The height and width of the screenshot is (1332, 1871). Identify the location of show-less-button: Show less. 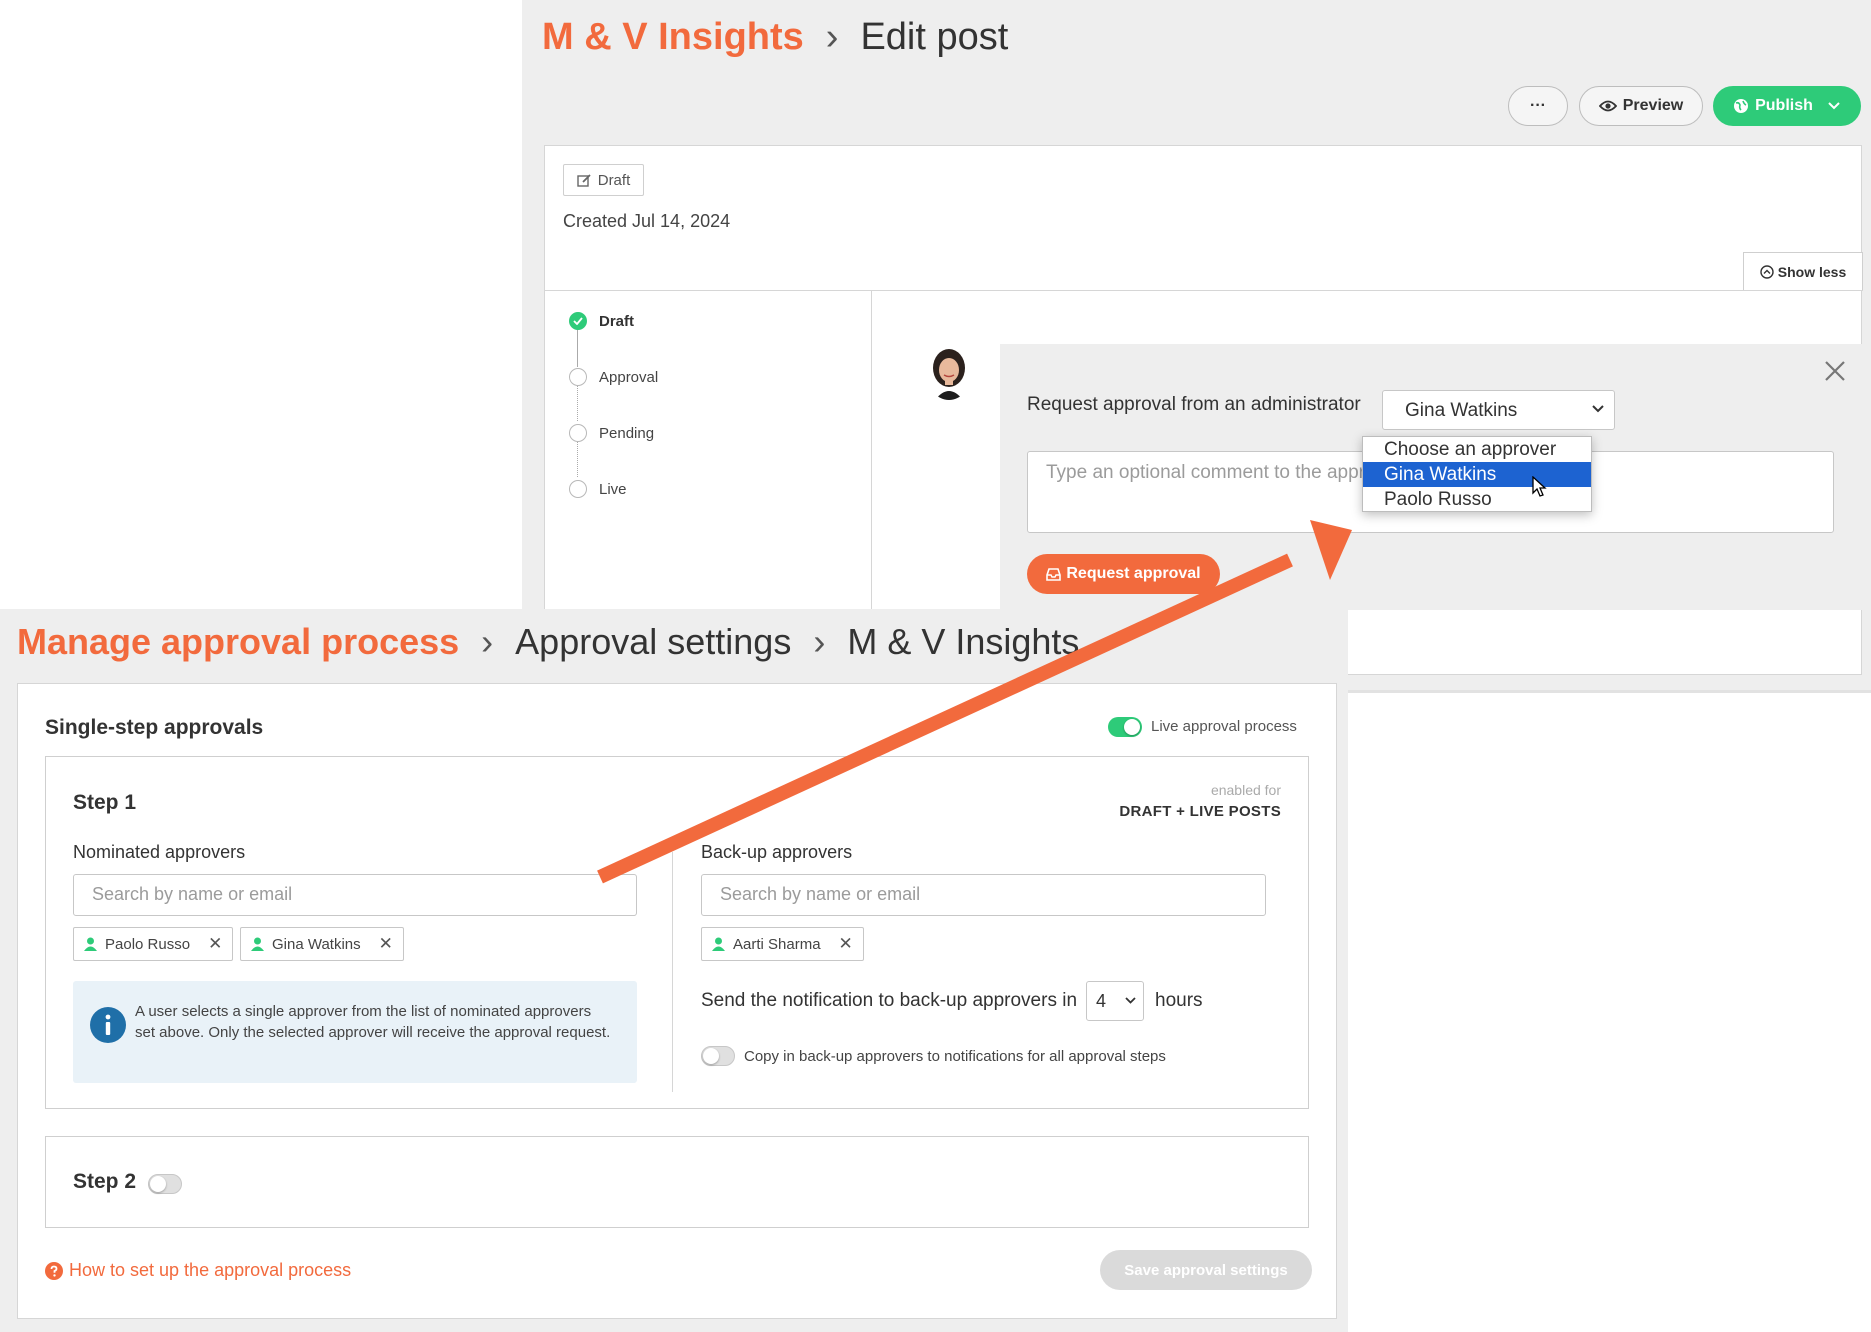
(1803, 271).